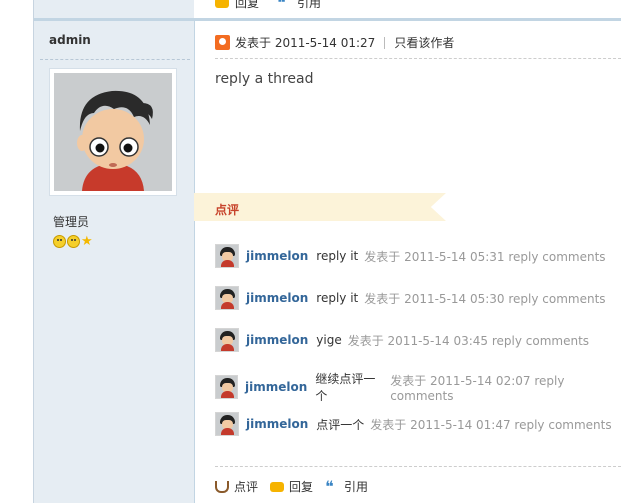 The width and height of the screenshot is (621, 503). What do you see at coordinates (222, 486) in the screenshot?
I see `coffee-cup-icon` at bounding box center [222, 486].